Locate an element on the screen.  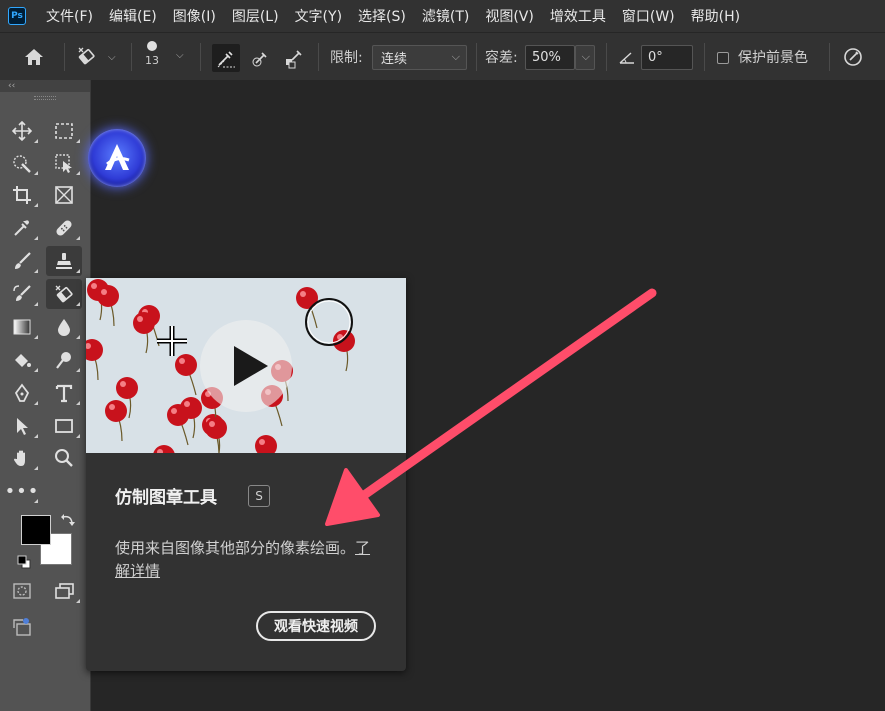
move-tool is located at coordinates (22, 131).